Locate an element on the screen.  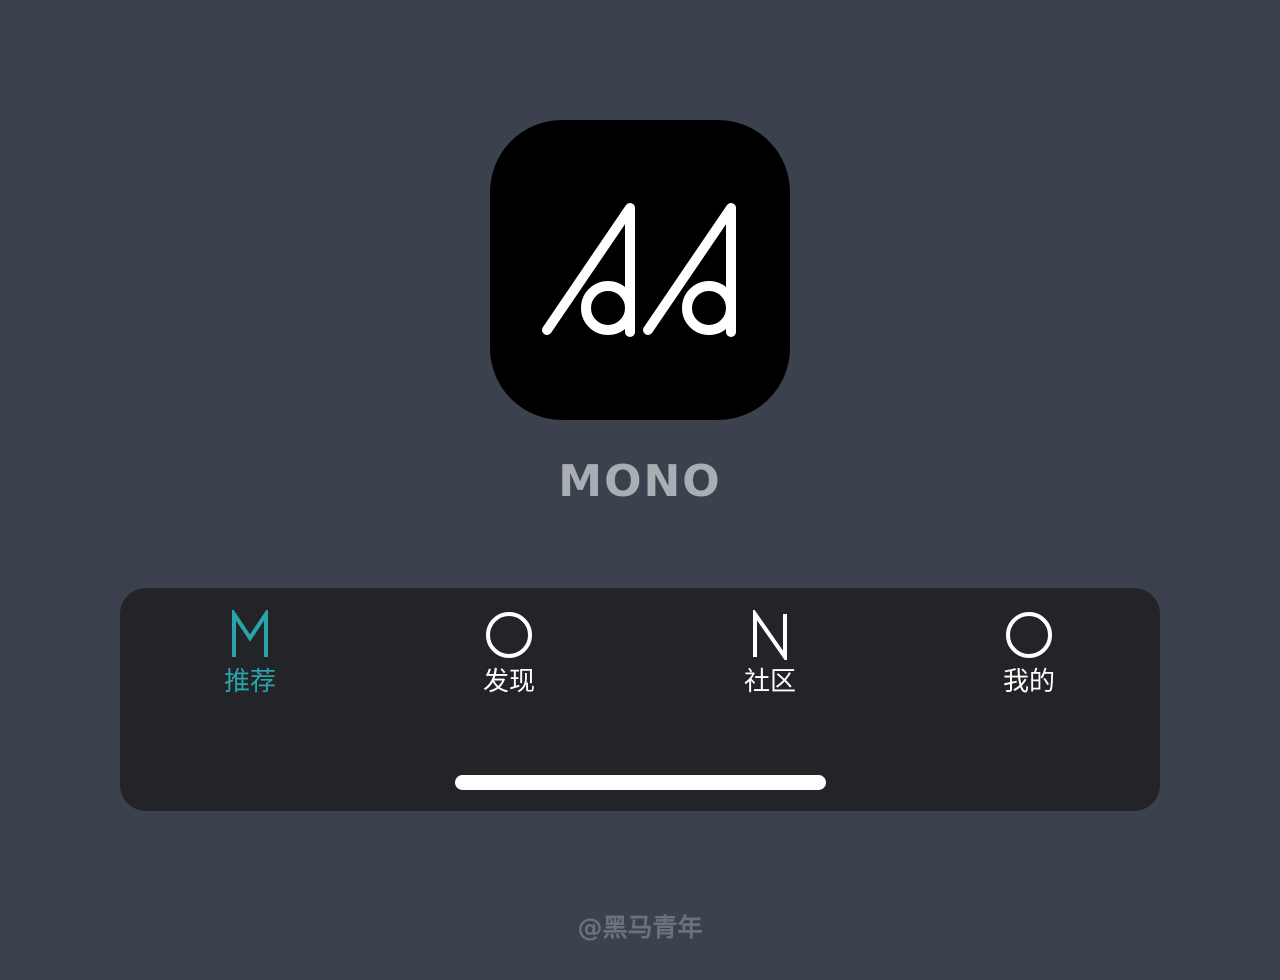
watermark: @黑马青年 is located at coordinates (640, 927).